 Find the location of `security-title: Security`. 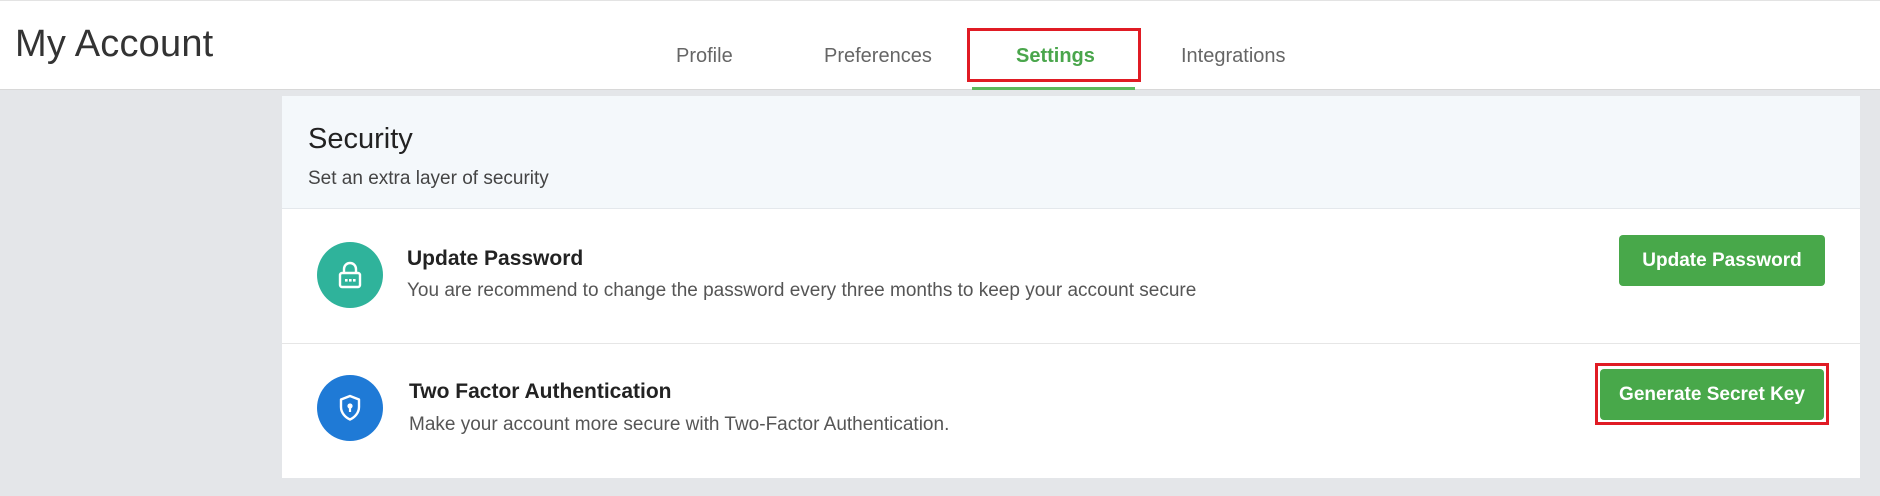

security-title: Security is located at coordinates (360, 139).